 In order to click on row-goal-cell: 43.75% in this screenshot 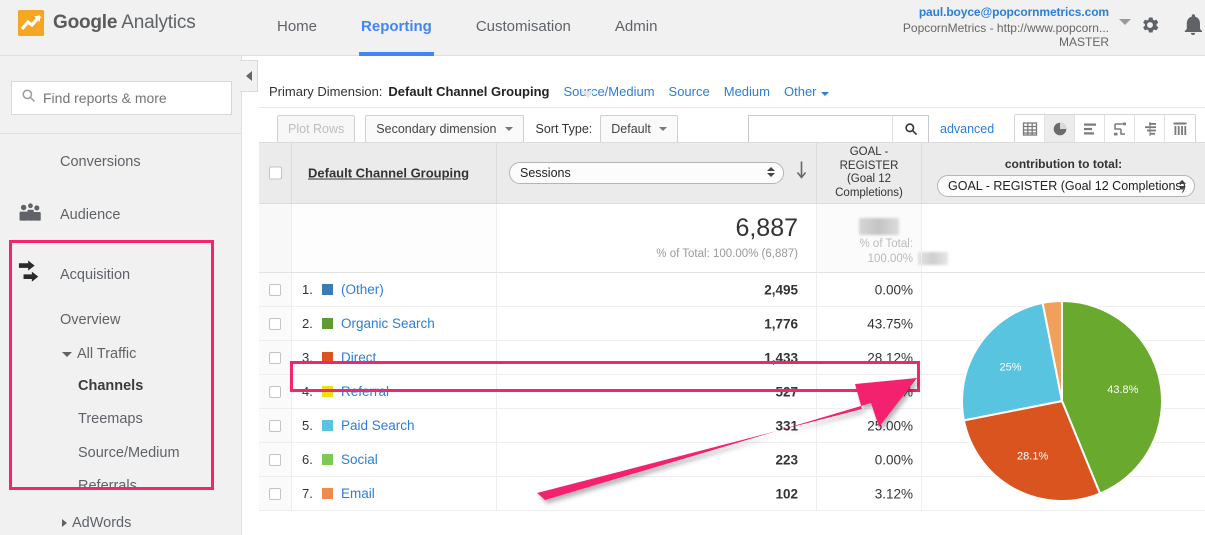, I will do `click(868, 323)`.